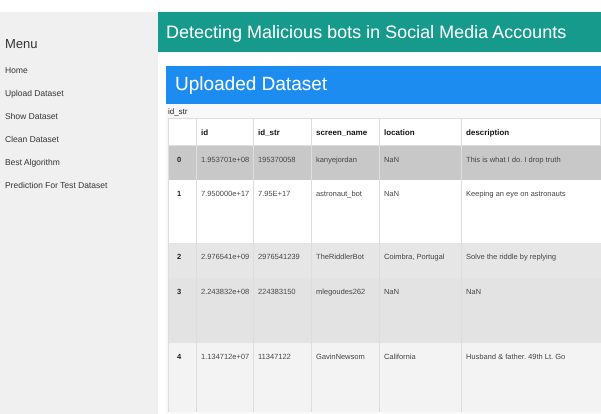  I want to click on page-title: Detecting Malicious bots in Social Media Accounts, so click(366, 32).